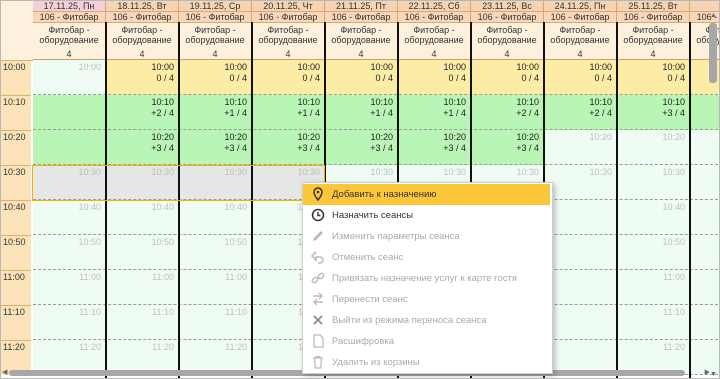  I want to click on slot-occupancy: +1 / 4, so click(235, 113).